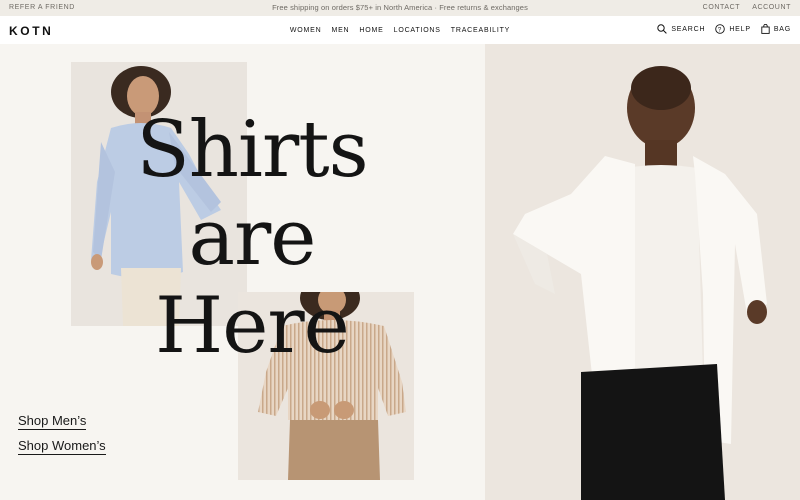 The height and width of the screenshot is (500, 800). Describe the element at coordinates (782, 29) in the screenshot. I see `bag-label: BAG` at that location.